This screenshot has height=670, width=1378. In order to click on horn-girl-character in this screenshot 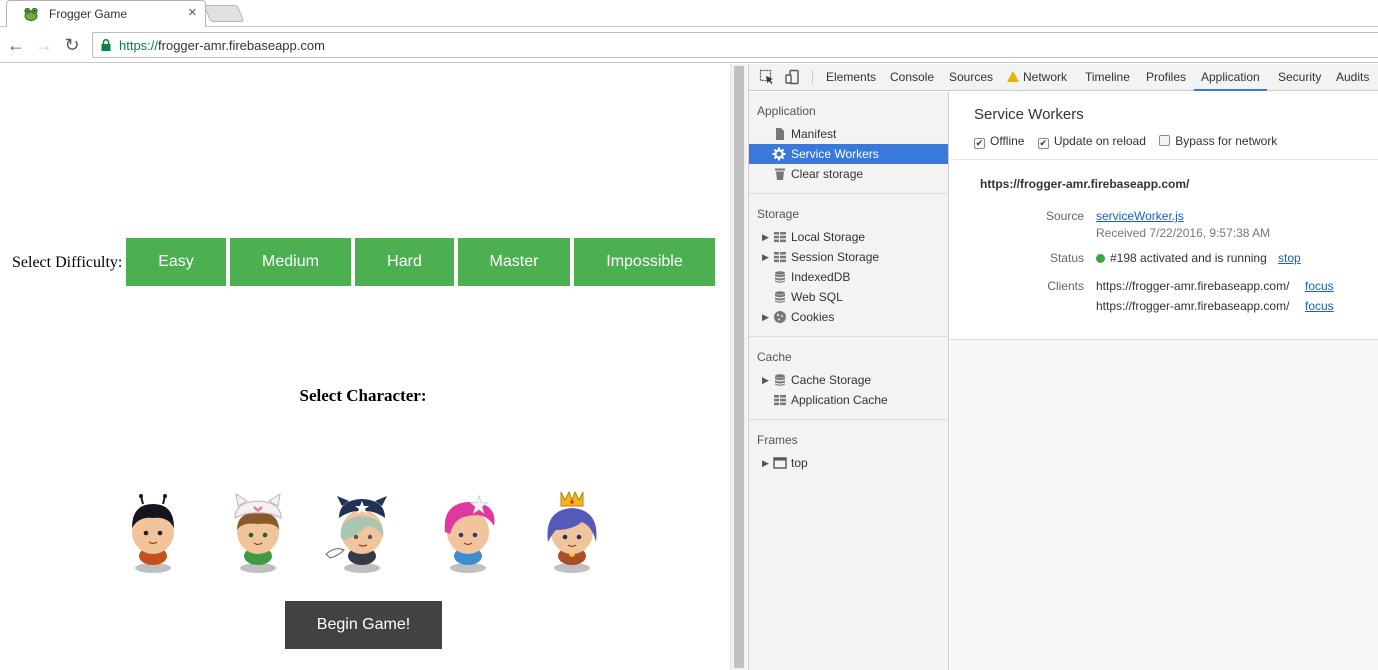, I will do `click(362, 530)`.